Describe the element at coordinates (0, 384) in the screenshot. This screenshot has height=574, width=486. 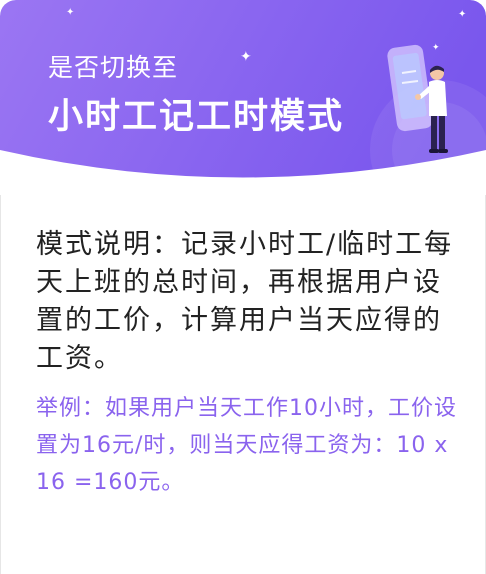
I see `dialog-left-border` at that location.